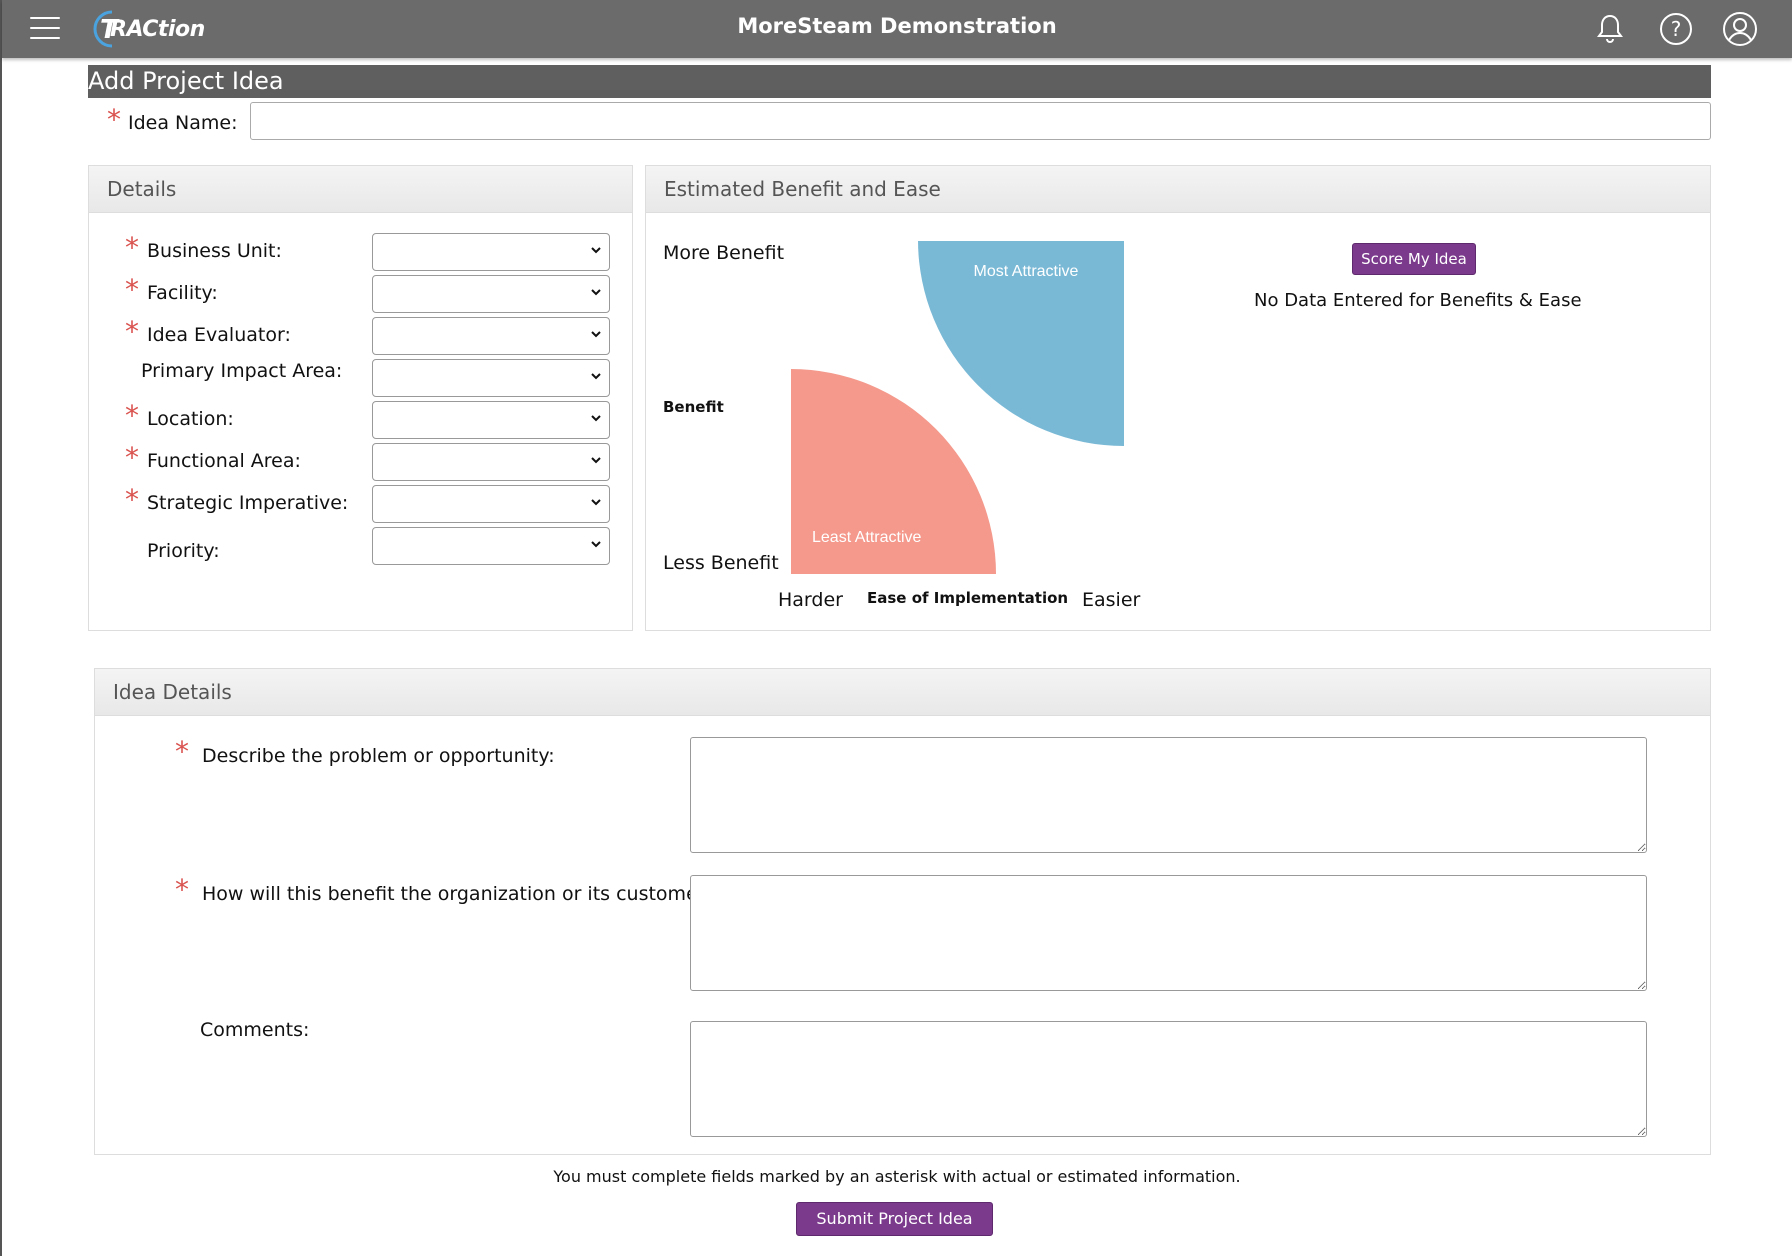  What do you see at coordinates (182, 293) in the screenshot?
I see `field-label: Facility:` at bounding box center [182, 293].